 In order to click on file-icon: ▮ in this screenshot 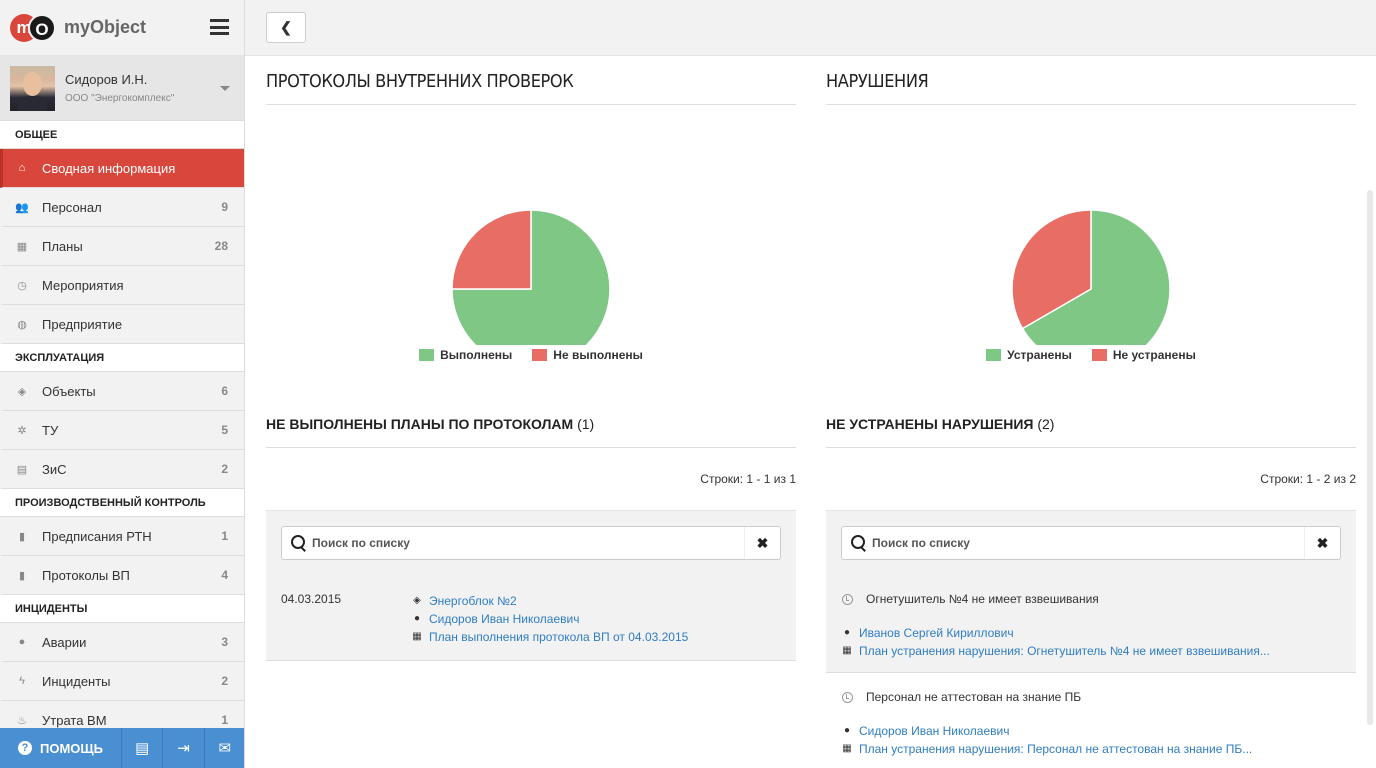, I will do `click(22, 575)`.